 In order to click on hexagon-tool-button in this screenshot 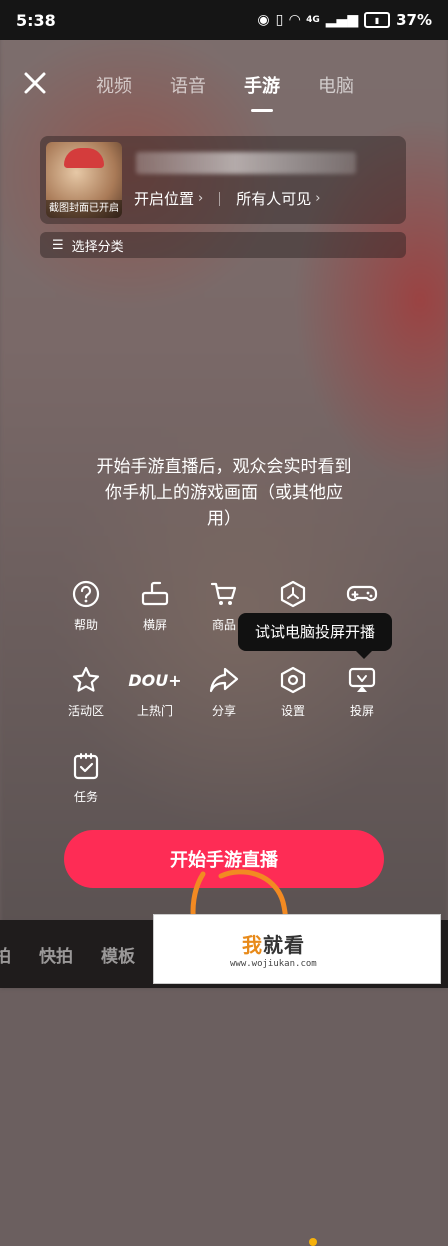, I will do `click(293, 596)`.